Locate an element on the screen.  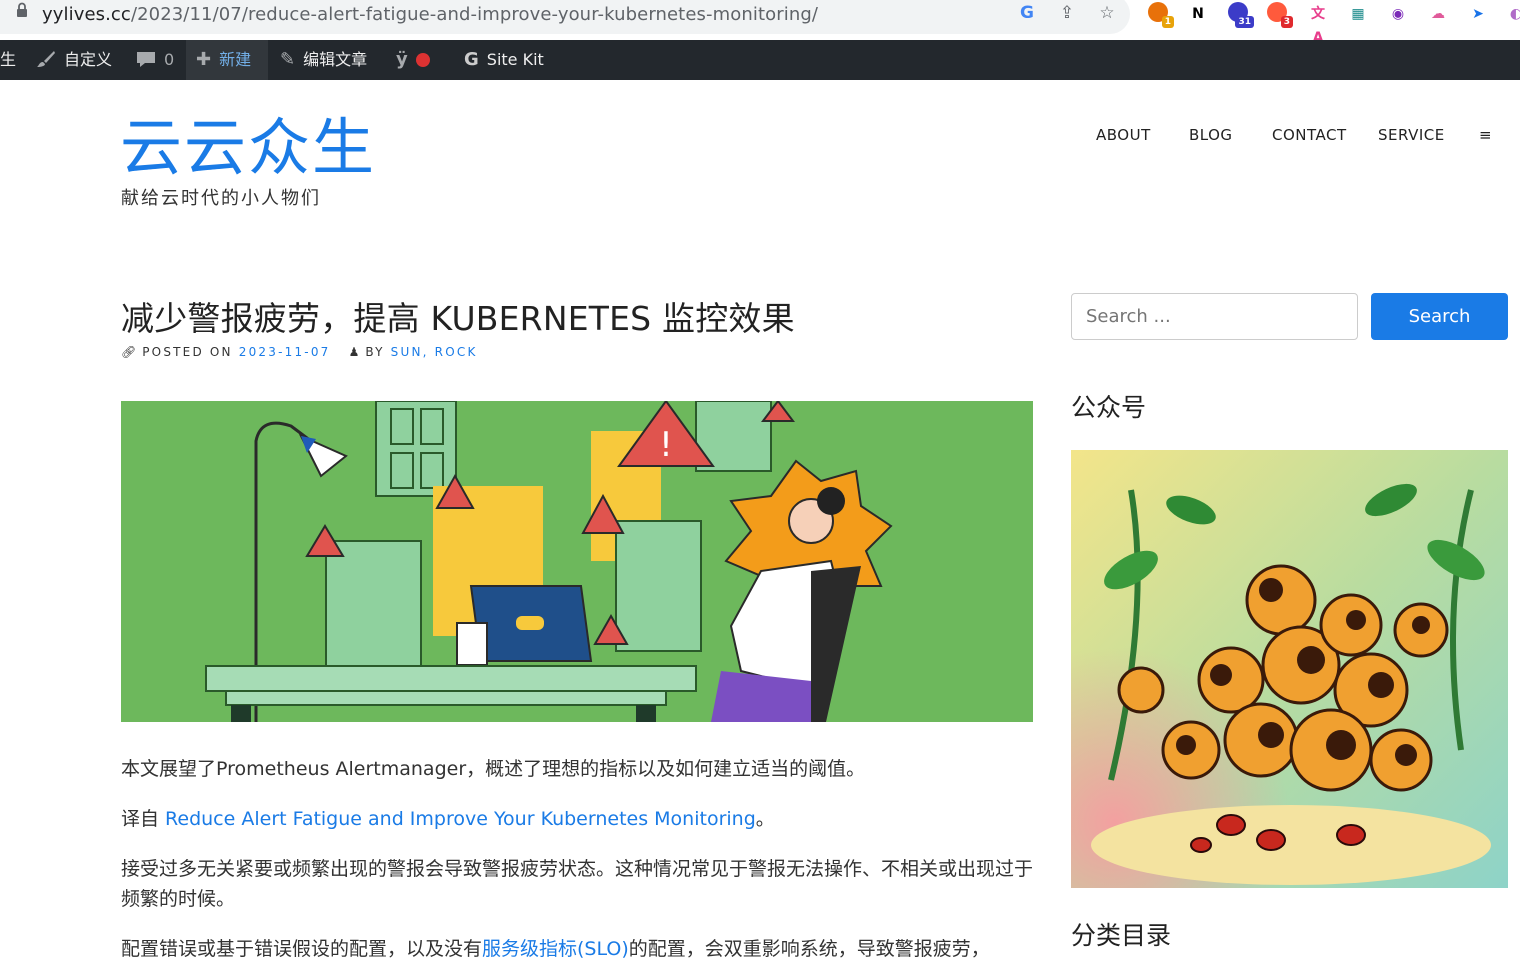
admin-comments: 0 is located at coordinates (155, 60).